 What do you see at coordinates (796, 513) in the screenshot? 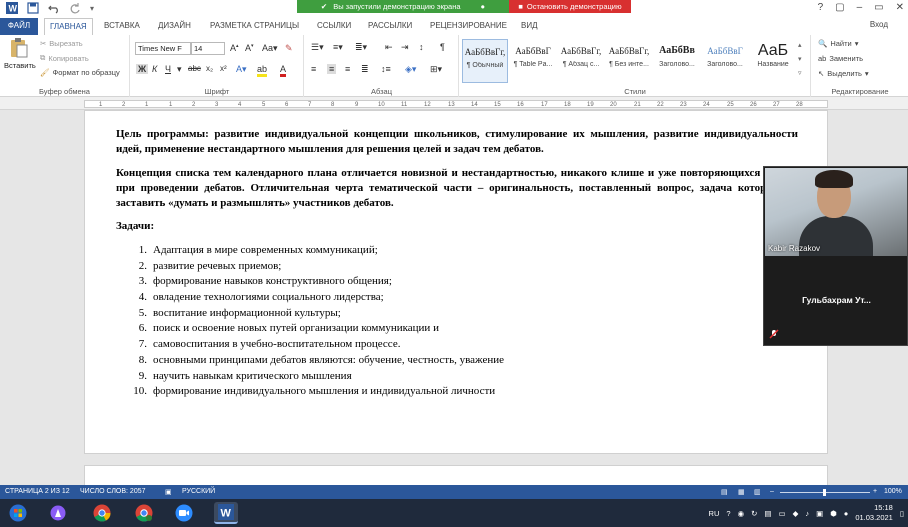
I see `antivirus-tray-icon: ◆` at bounding box center [796, 513].